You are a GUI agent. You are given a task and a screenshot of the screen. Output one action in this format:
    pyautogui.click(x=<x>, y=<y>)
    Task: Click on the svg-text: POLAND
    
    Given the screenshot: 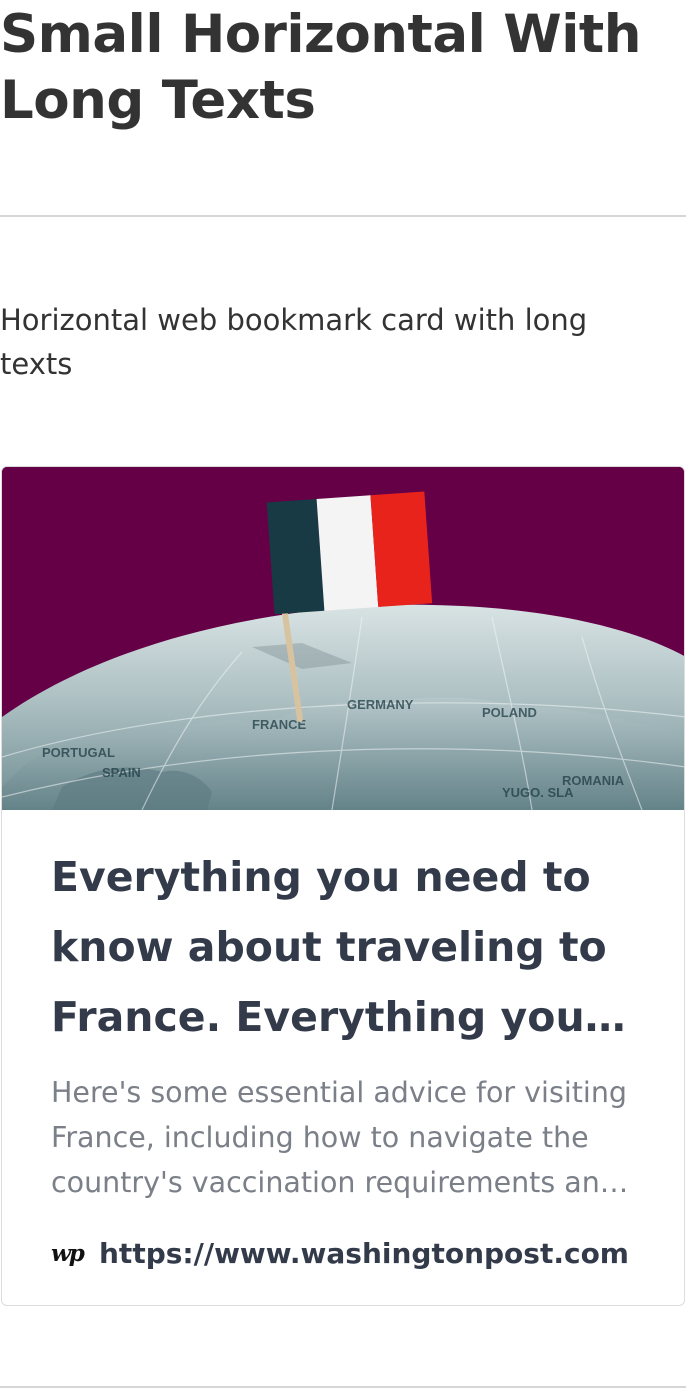 What is the action you would take?
    pyautogui.click(x=509, y=712)
    